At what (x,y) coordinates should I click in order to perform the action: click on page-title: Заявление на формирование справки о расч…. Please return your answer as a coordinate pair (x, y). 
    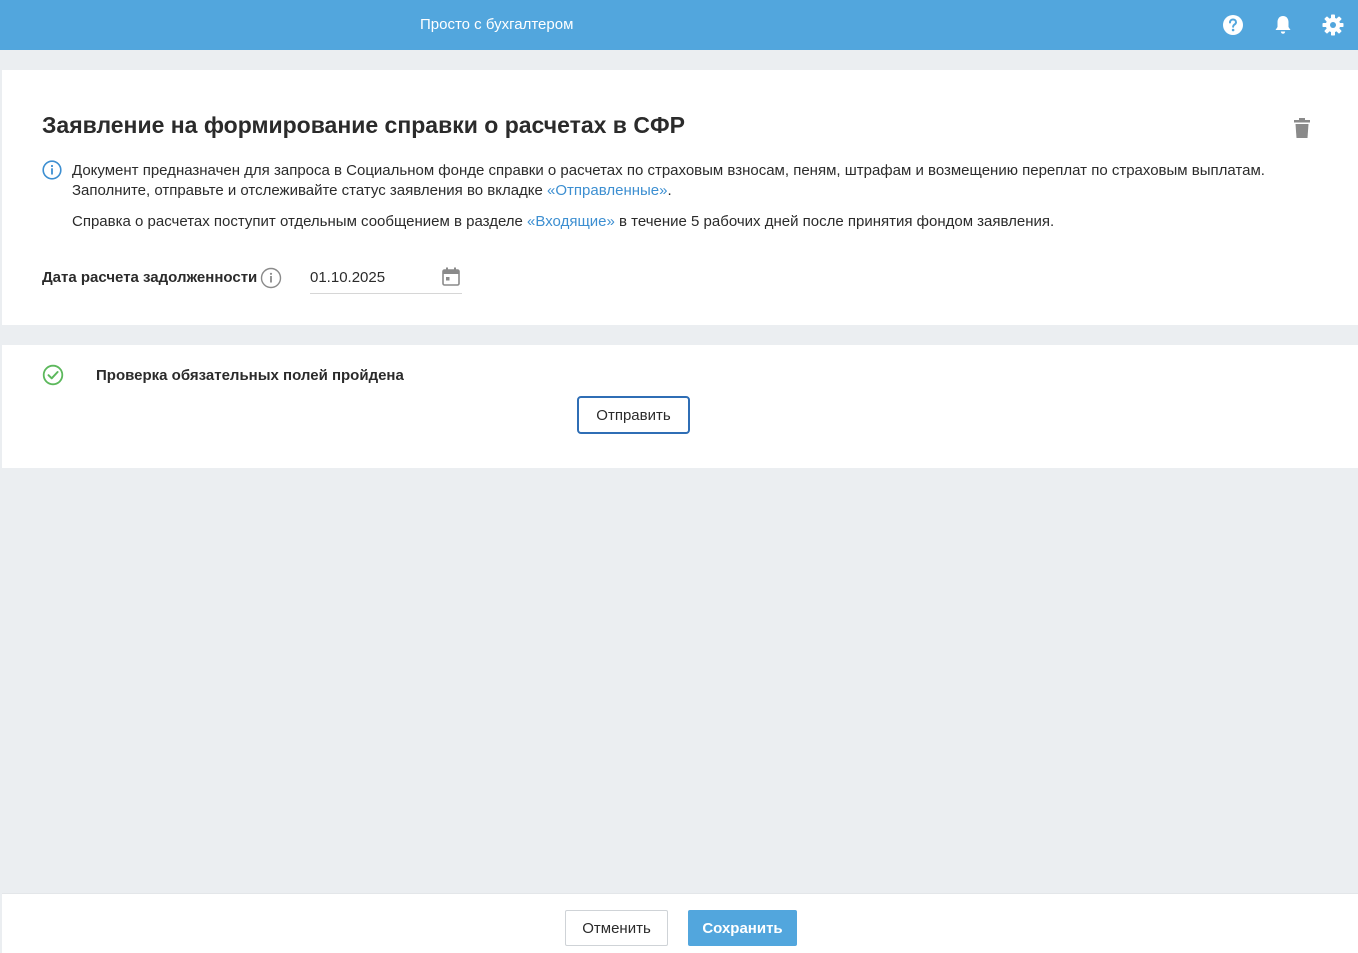
    Looking at the image, I should click on (363, 125).